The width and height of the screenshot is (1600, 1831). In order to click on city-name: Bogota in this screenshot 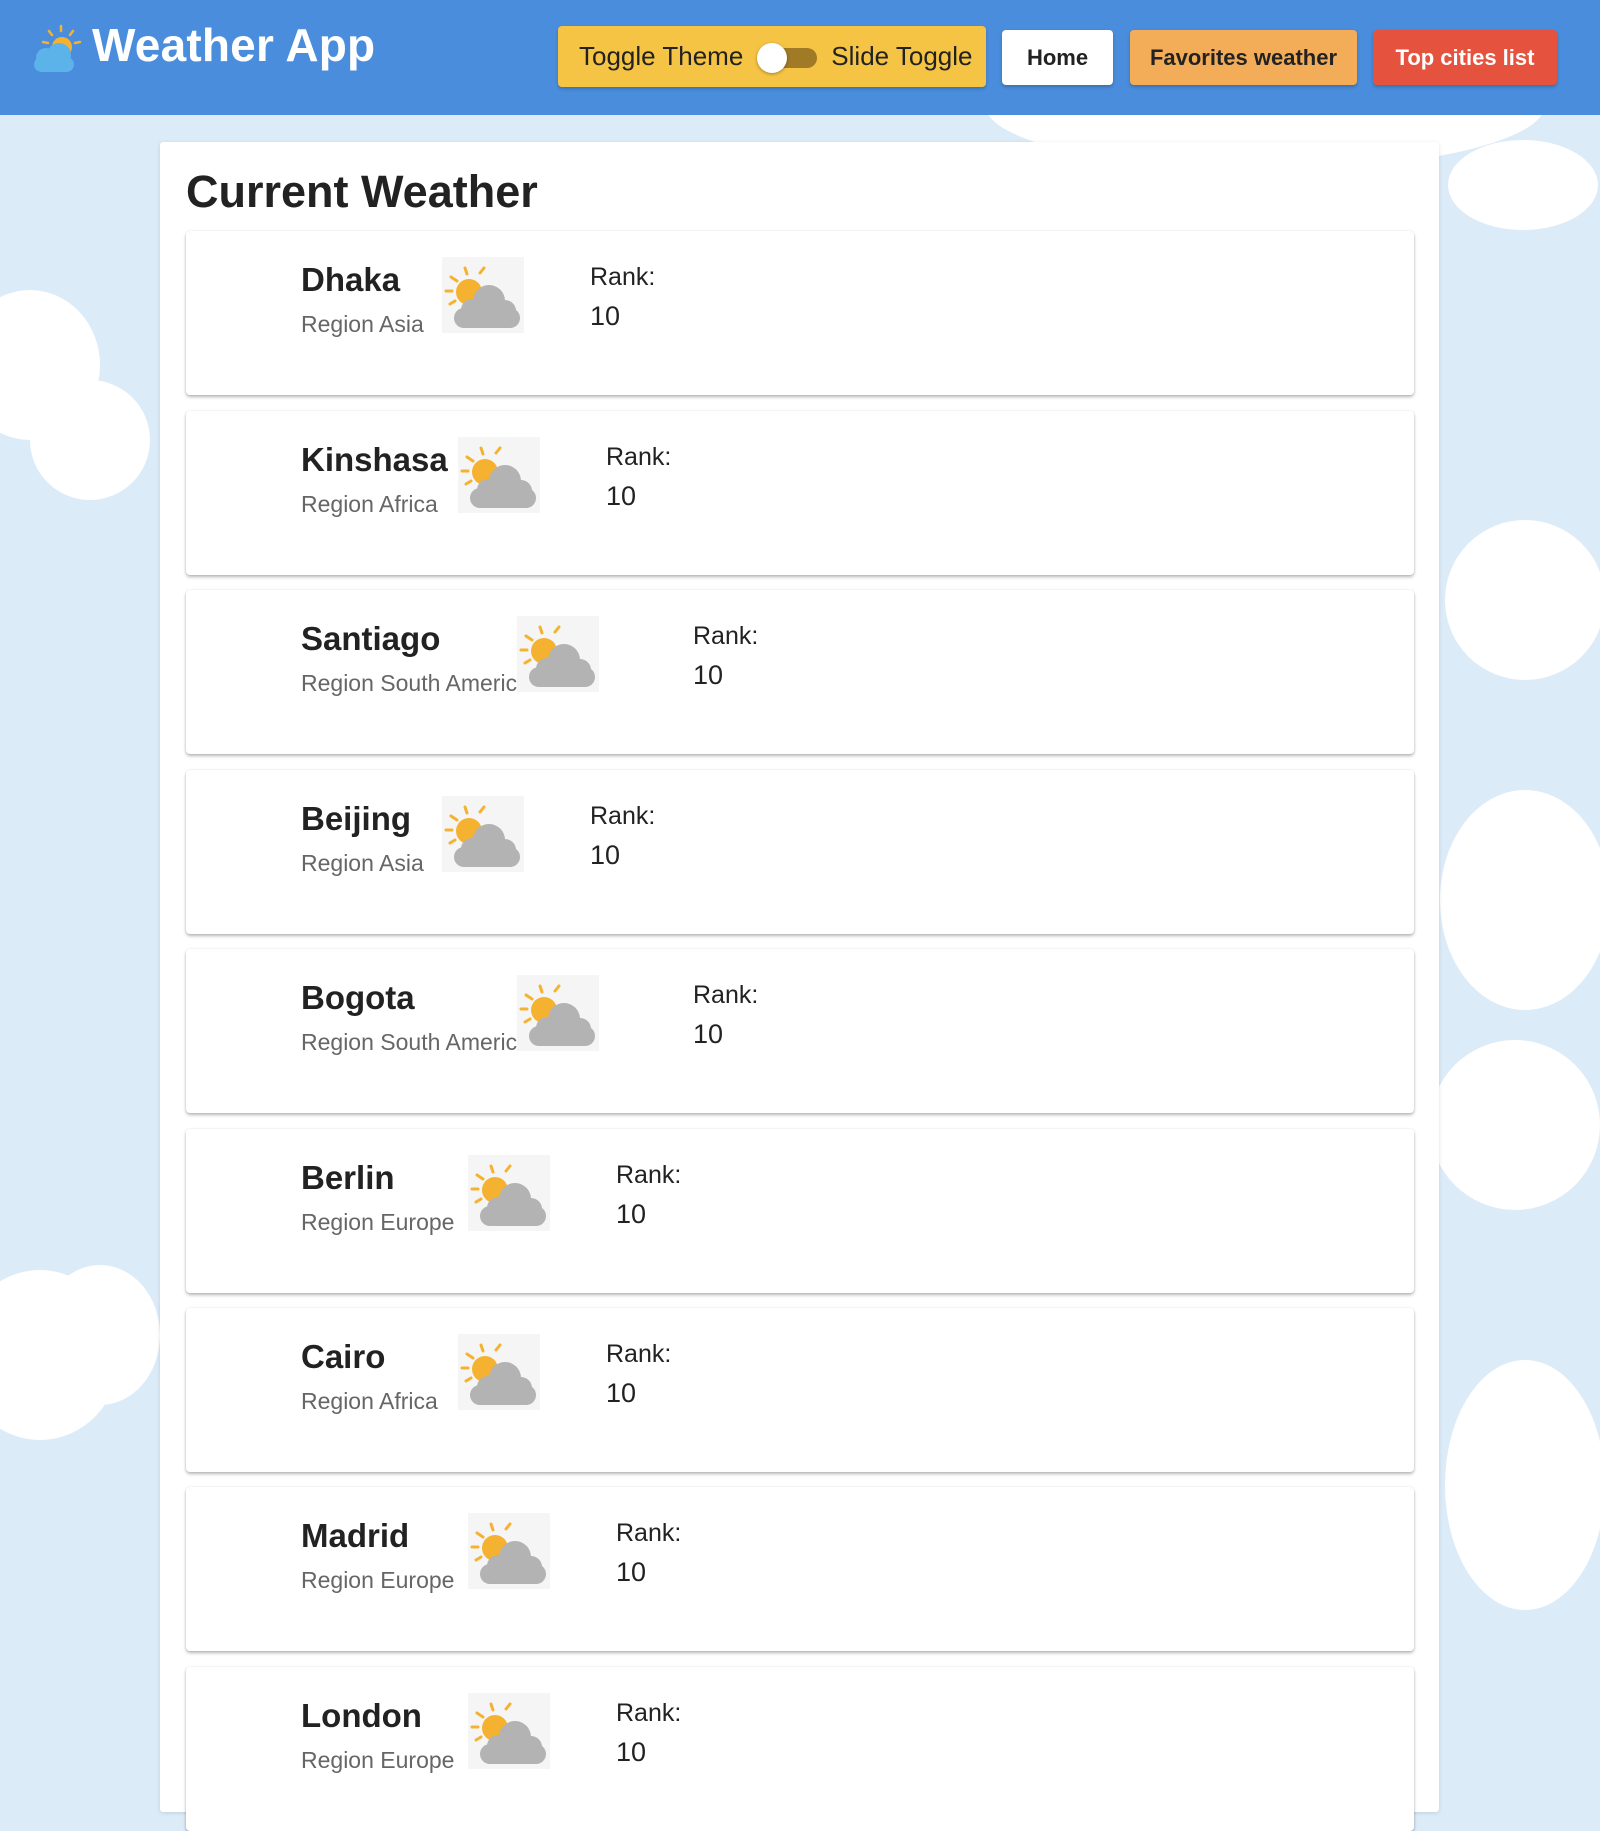, I will do `click(358, 997)`.